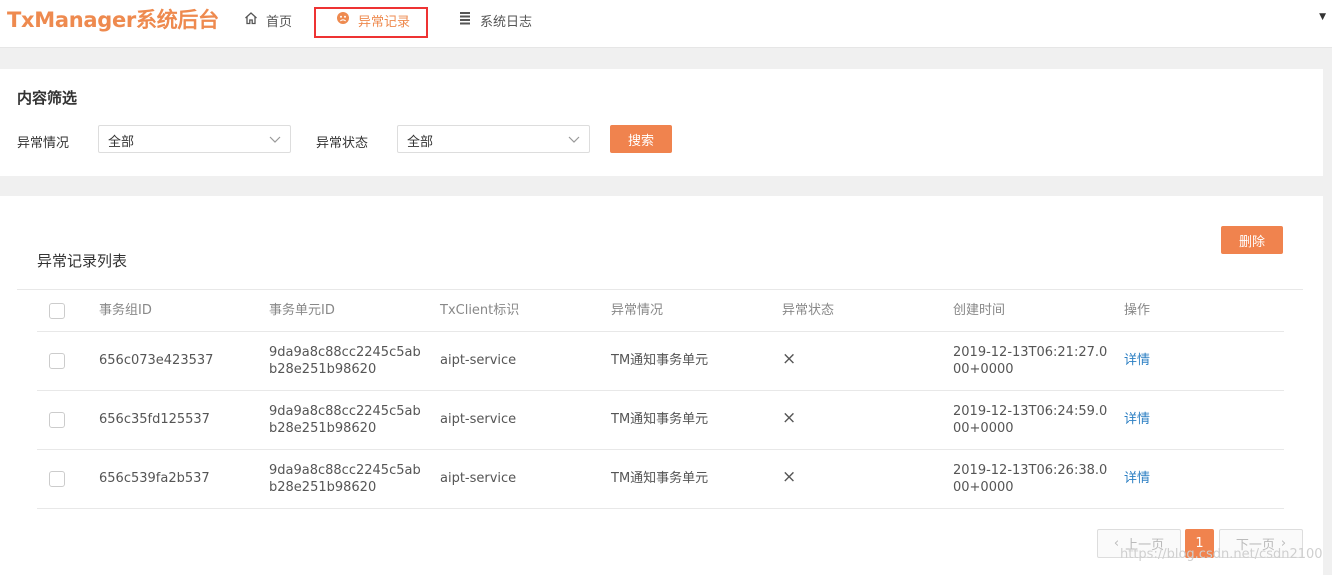  I want to click on home-icon, so click(251, 20).